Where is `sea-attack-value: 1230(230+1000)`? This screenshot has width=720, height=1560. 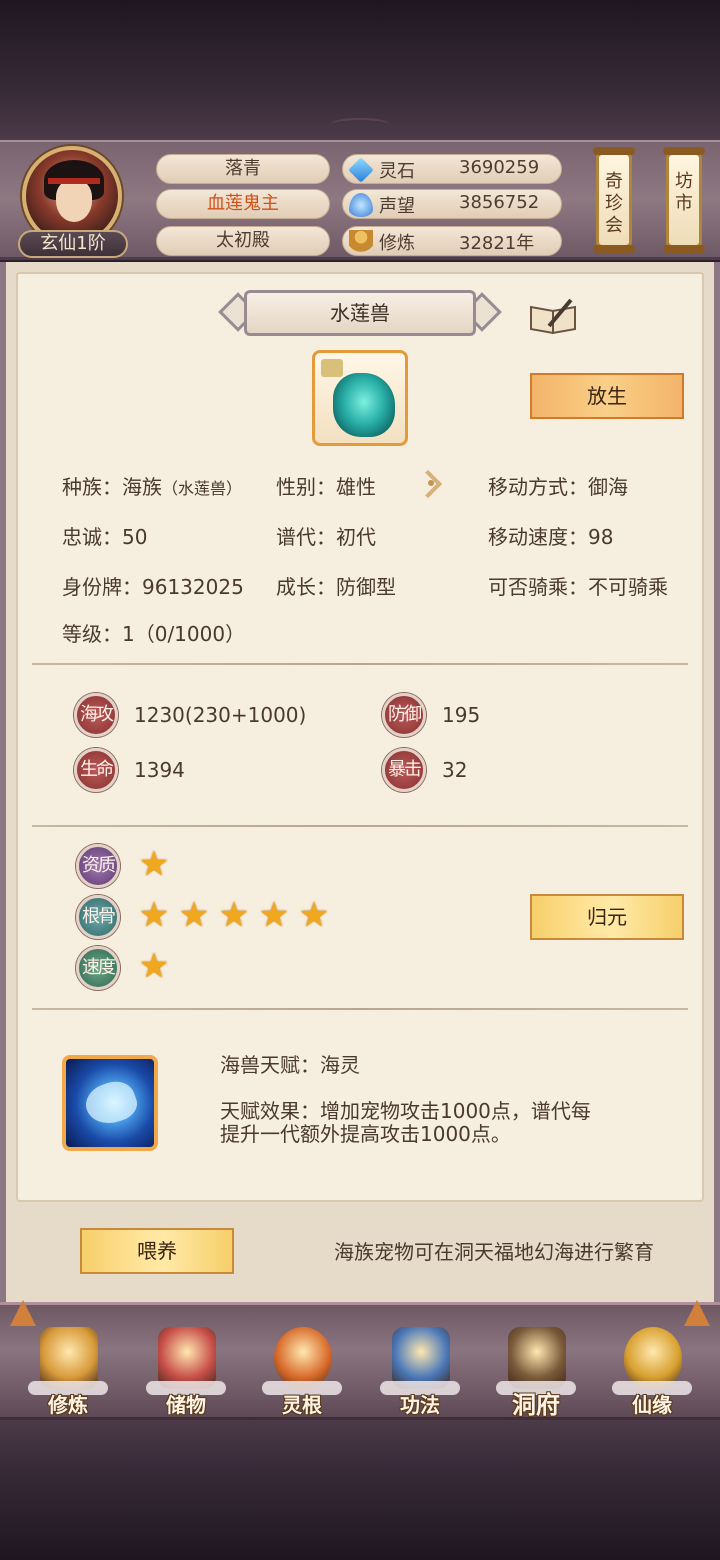
sea-attack-value: 1230(230+1000) is located at coordinates (220, 715).